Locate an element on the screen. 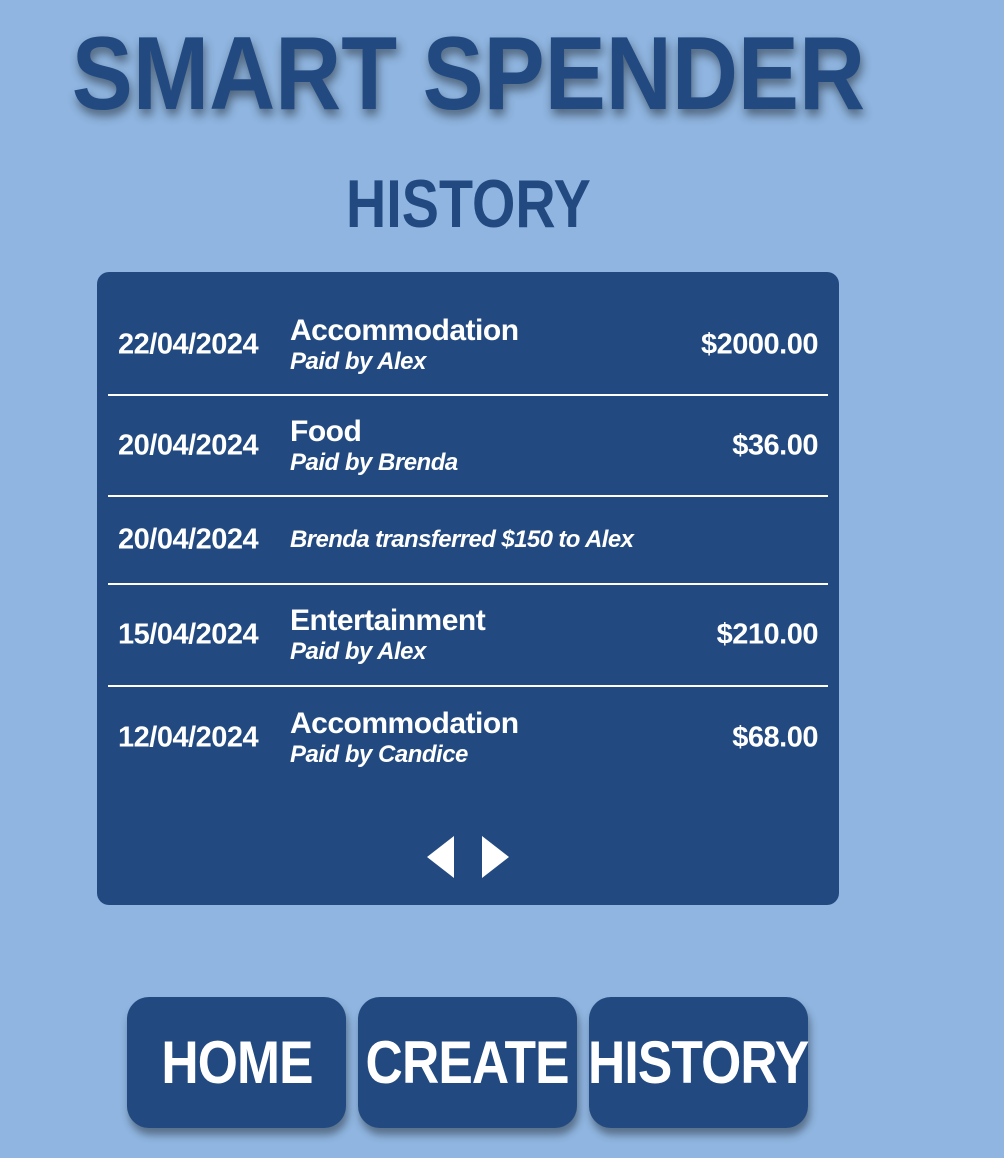  history-payer: Paid by Brenda is located at coordinates (374, 462).